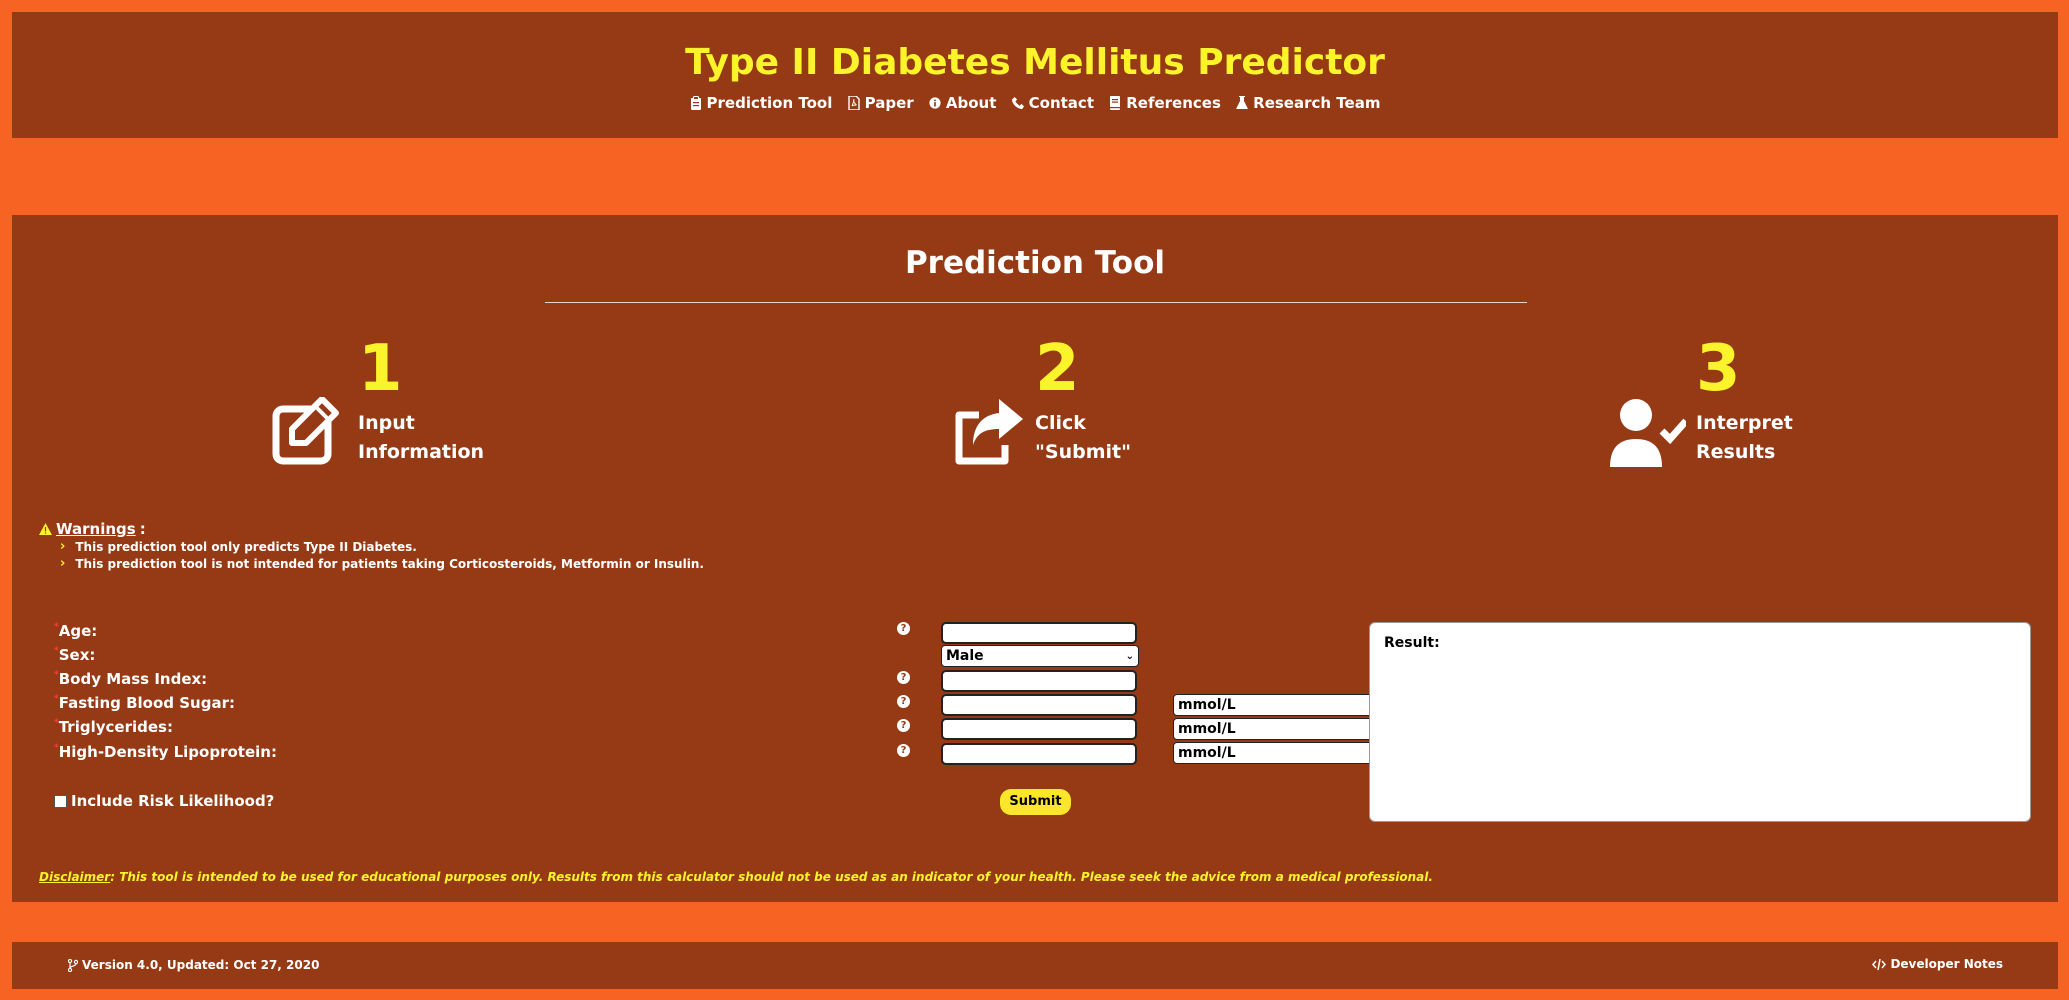  What do you see at coordinates (1242, 102) in the screenshot?
I see `flask-icon` at bounding box center [1242, 102].